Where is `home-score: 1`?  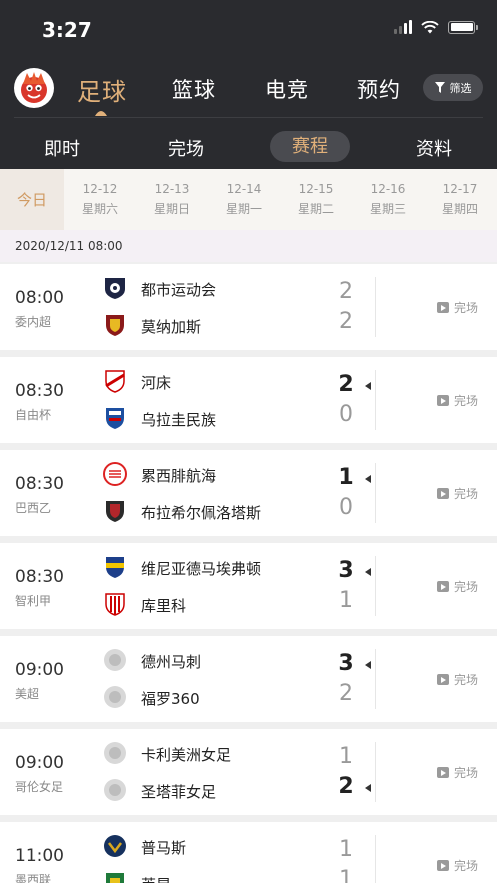
home-score: 1 is located at coordinates (346, 756).